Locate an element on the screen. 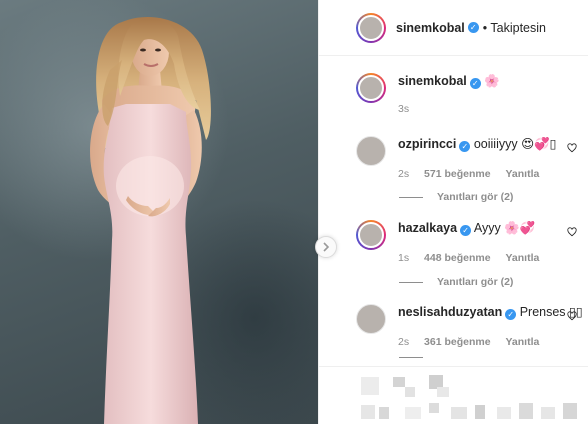  comment-likes: 361 beğenme is located at coordinates (457, 342).